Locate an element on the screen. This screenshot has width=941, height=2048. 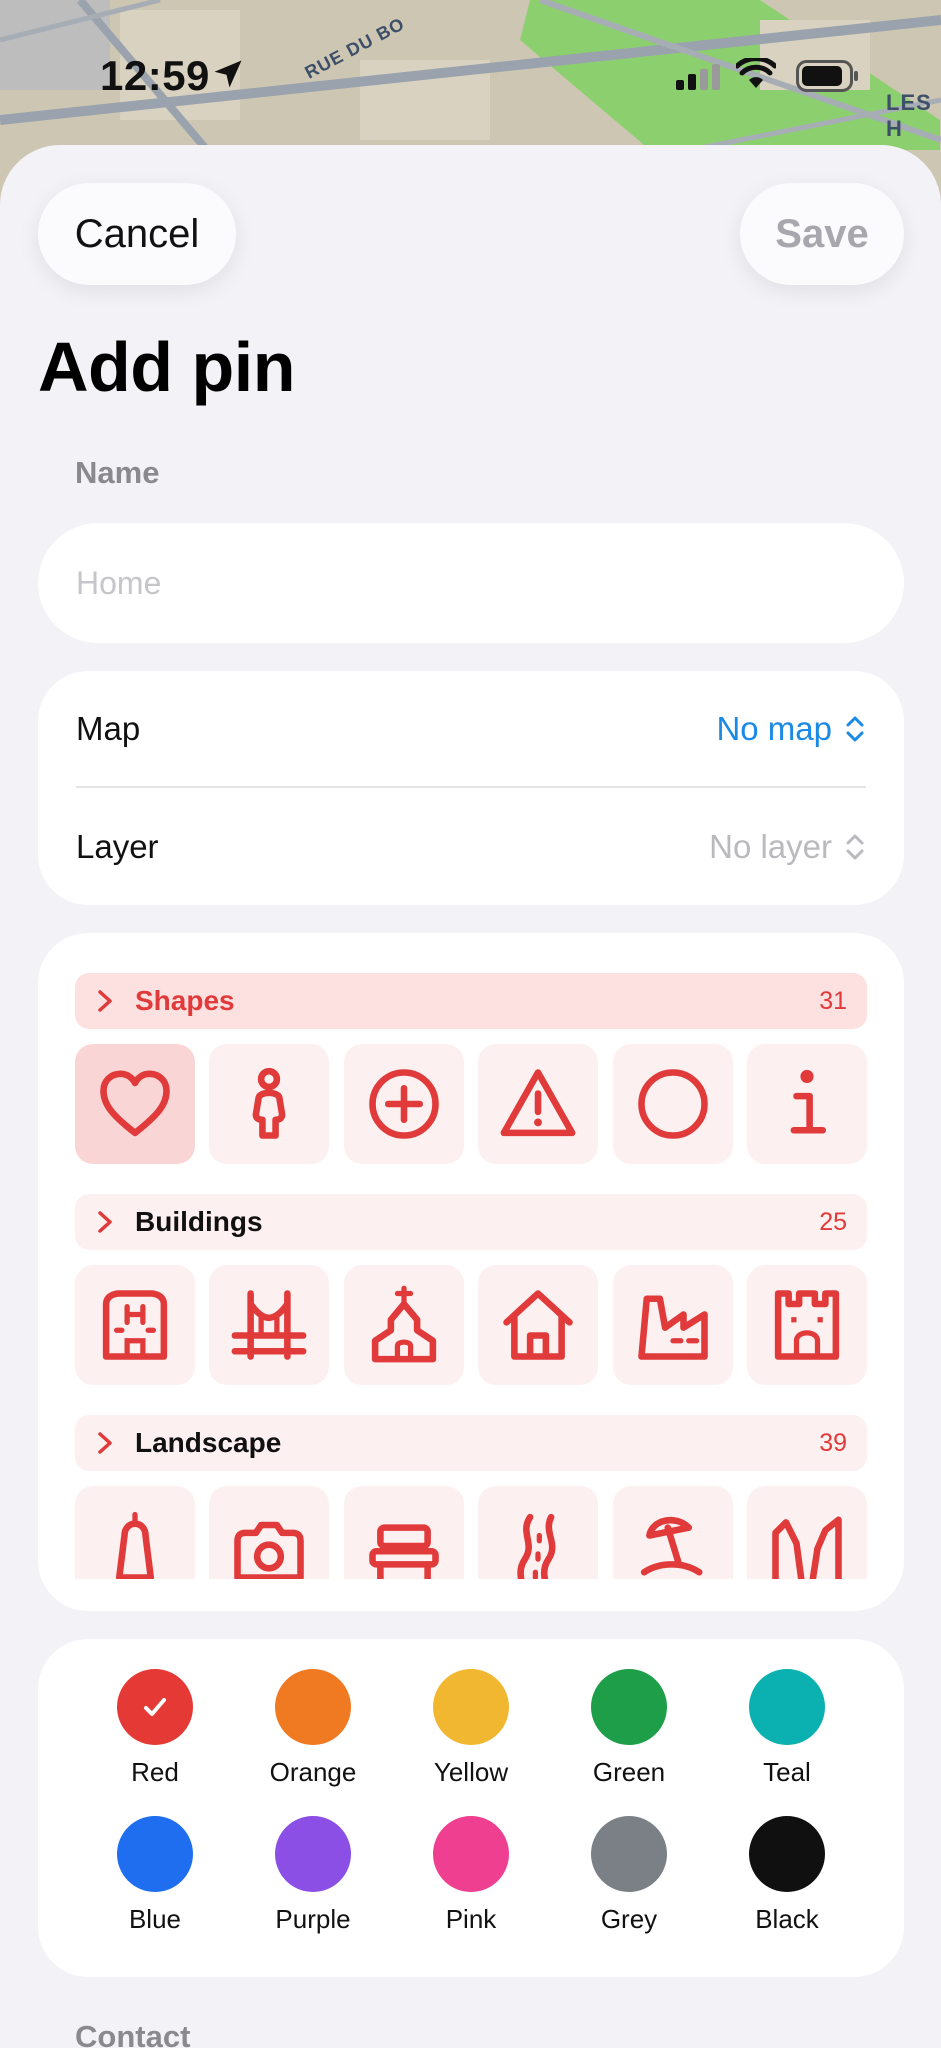
color-name: Grey is located at coordinates (629, 1919).